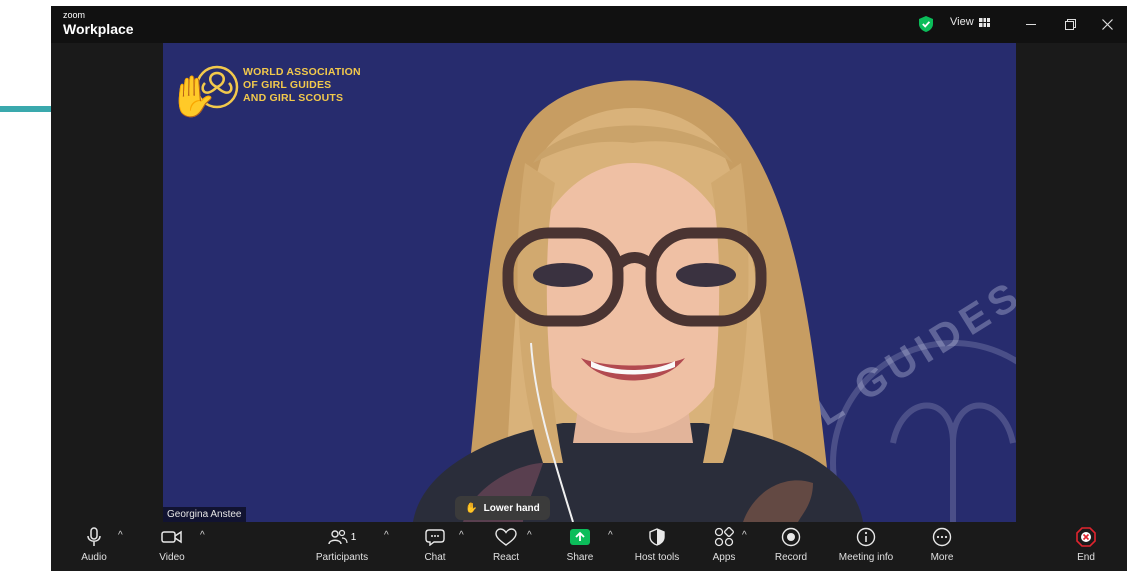 The image size is (1131, 573). I want to click on record-button: Record, so click(791, 546).